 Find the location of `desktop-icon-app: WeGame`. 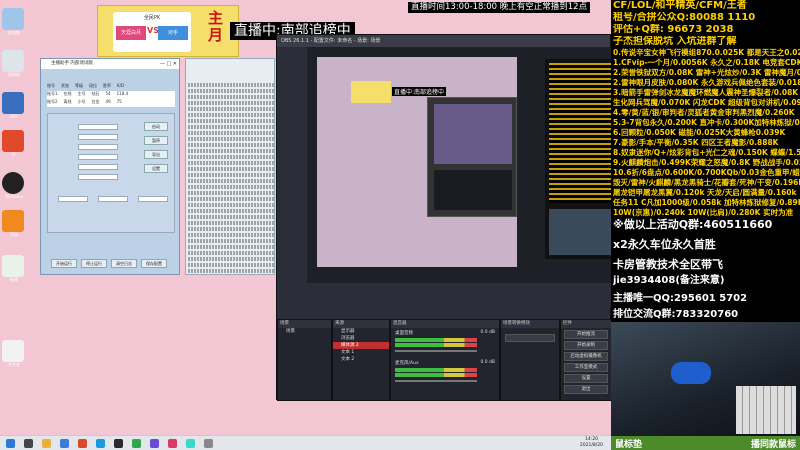

desktop-icon-app: WeGame is located at coordinates (13, 185).